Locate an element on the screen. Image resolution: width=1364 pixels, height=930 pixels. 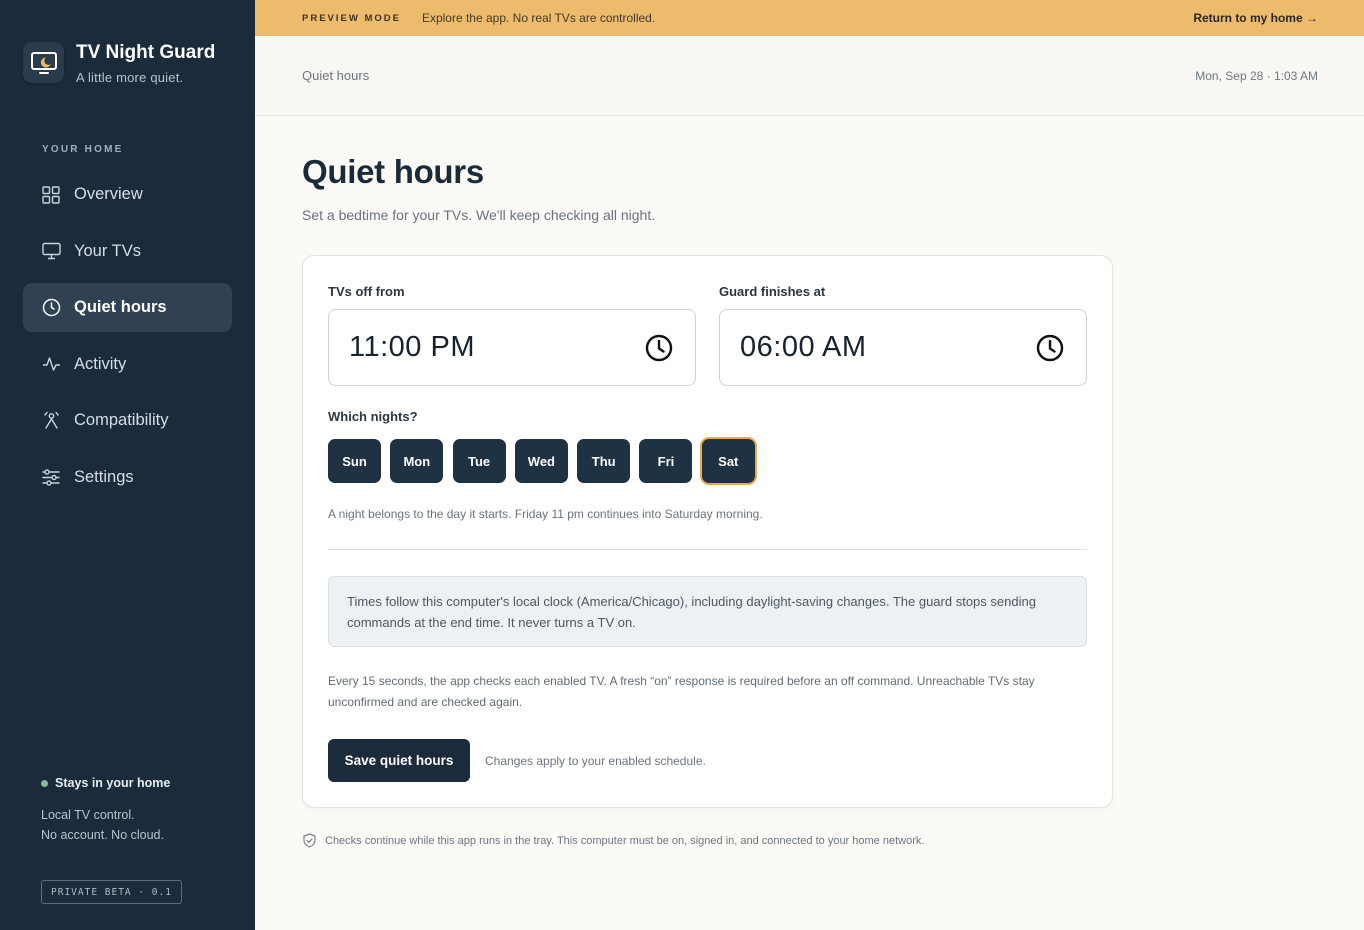
day-toggle-mon: Mon is located at coordinates (417, 461).